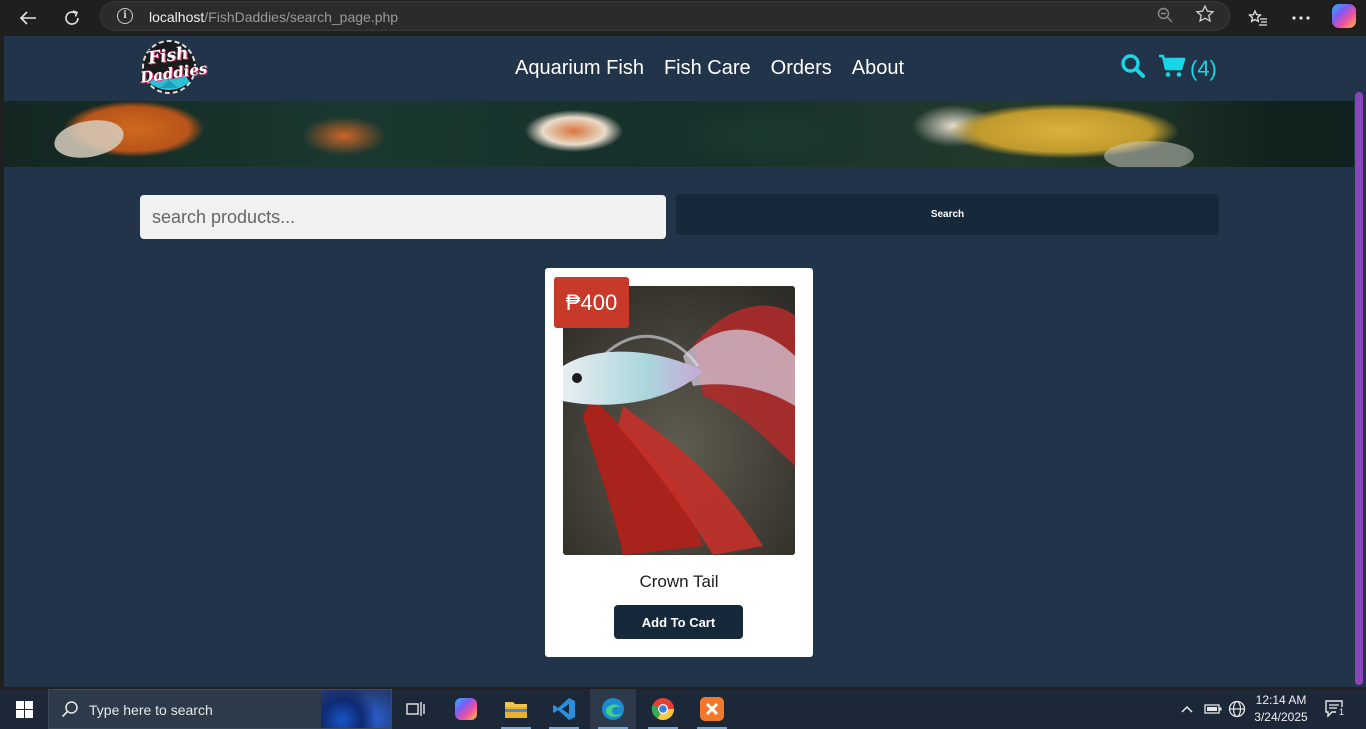 Image resolution: width=1366 pixels, height=729 pixels. Describe the element at coordinates (173, 67) in the screenshot. I see `site-logo: Fish Daddies` at that location.